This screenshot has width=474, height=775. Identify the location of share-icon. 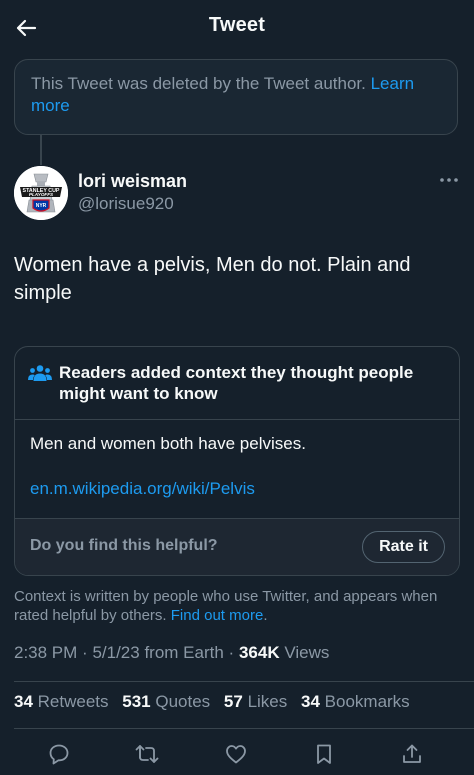
(412, 753).